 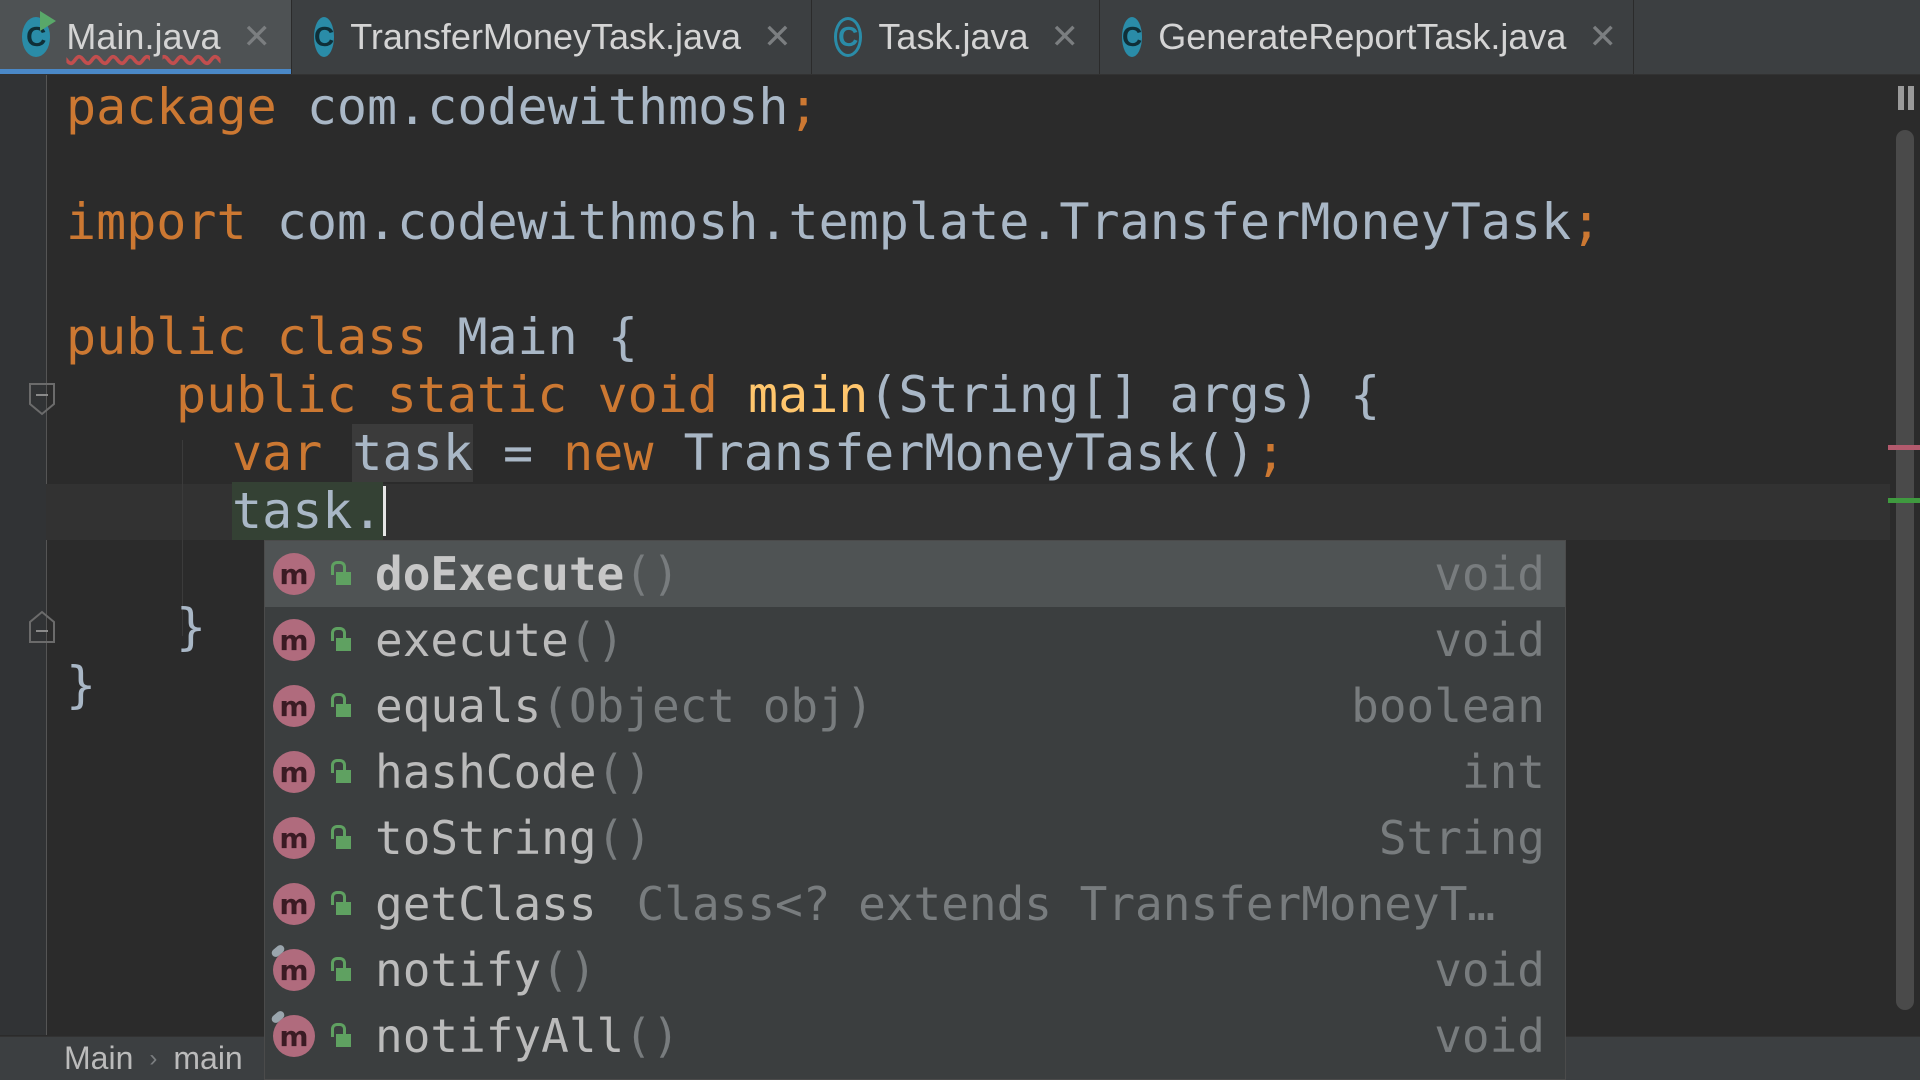 I want to click on completion-method-name: execute, so click(x=472, y=640).